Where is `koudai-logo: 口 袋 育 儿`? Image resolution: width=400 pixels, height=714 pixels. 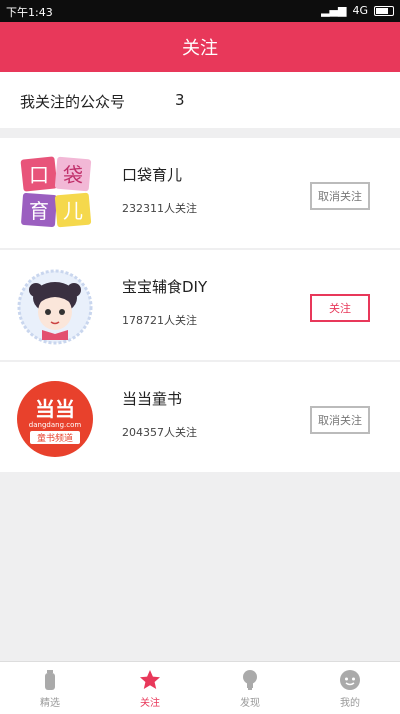
koudai-logo: 口 袋 育 儿 is located at coordinates (56, 192).